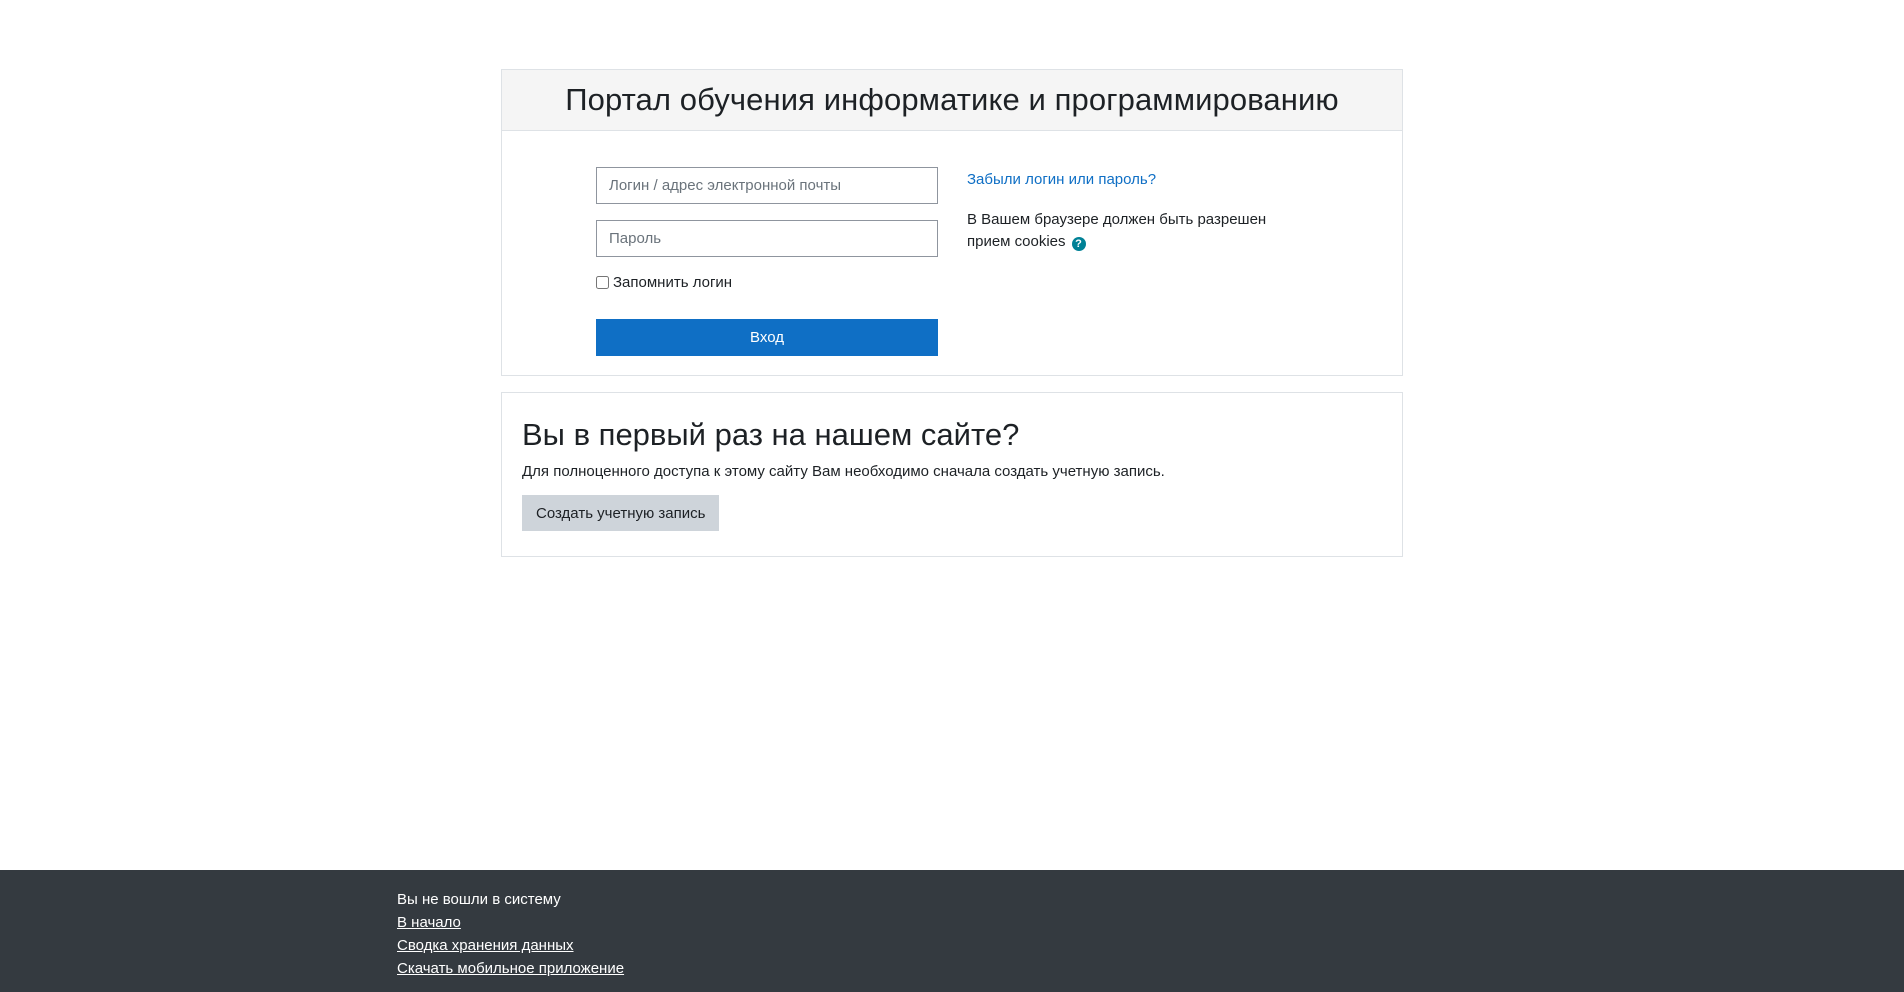  What do you see at coordinates (767, 238) in the screenshot?
I see `password-input` at bounding box center [767, 238].